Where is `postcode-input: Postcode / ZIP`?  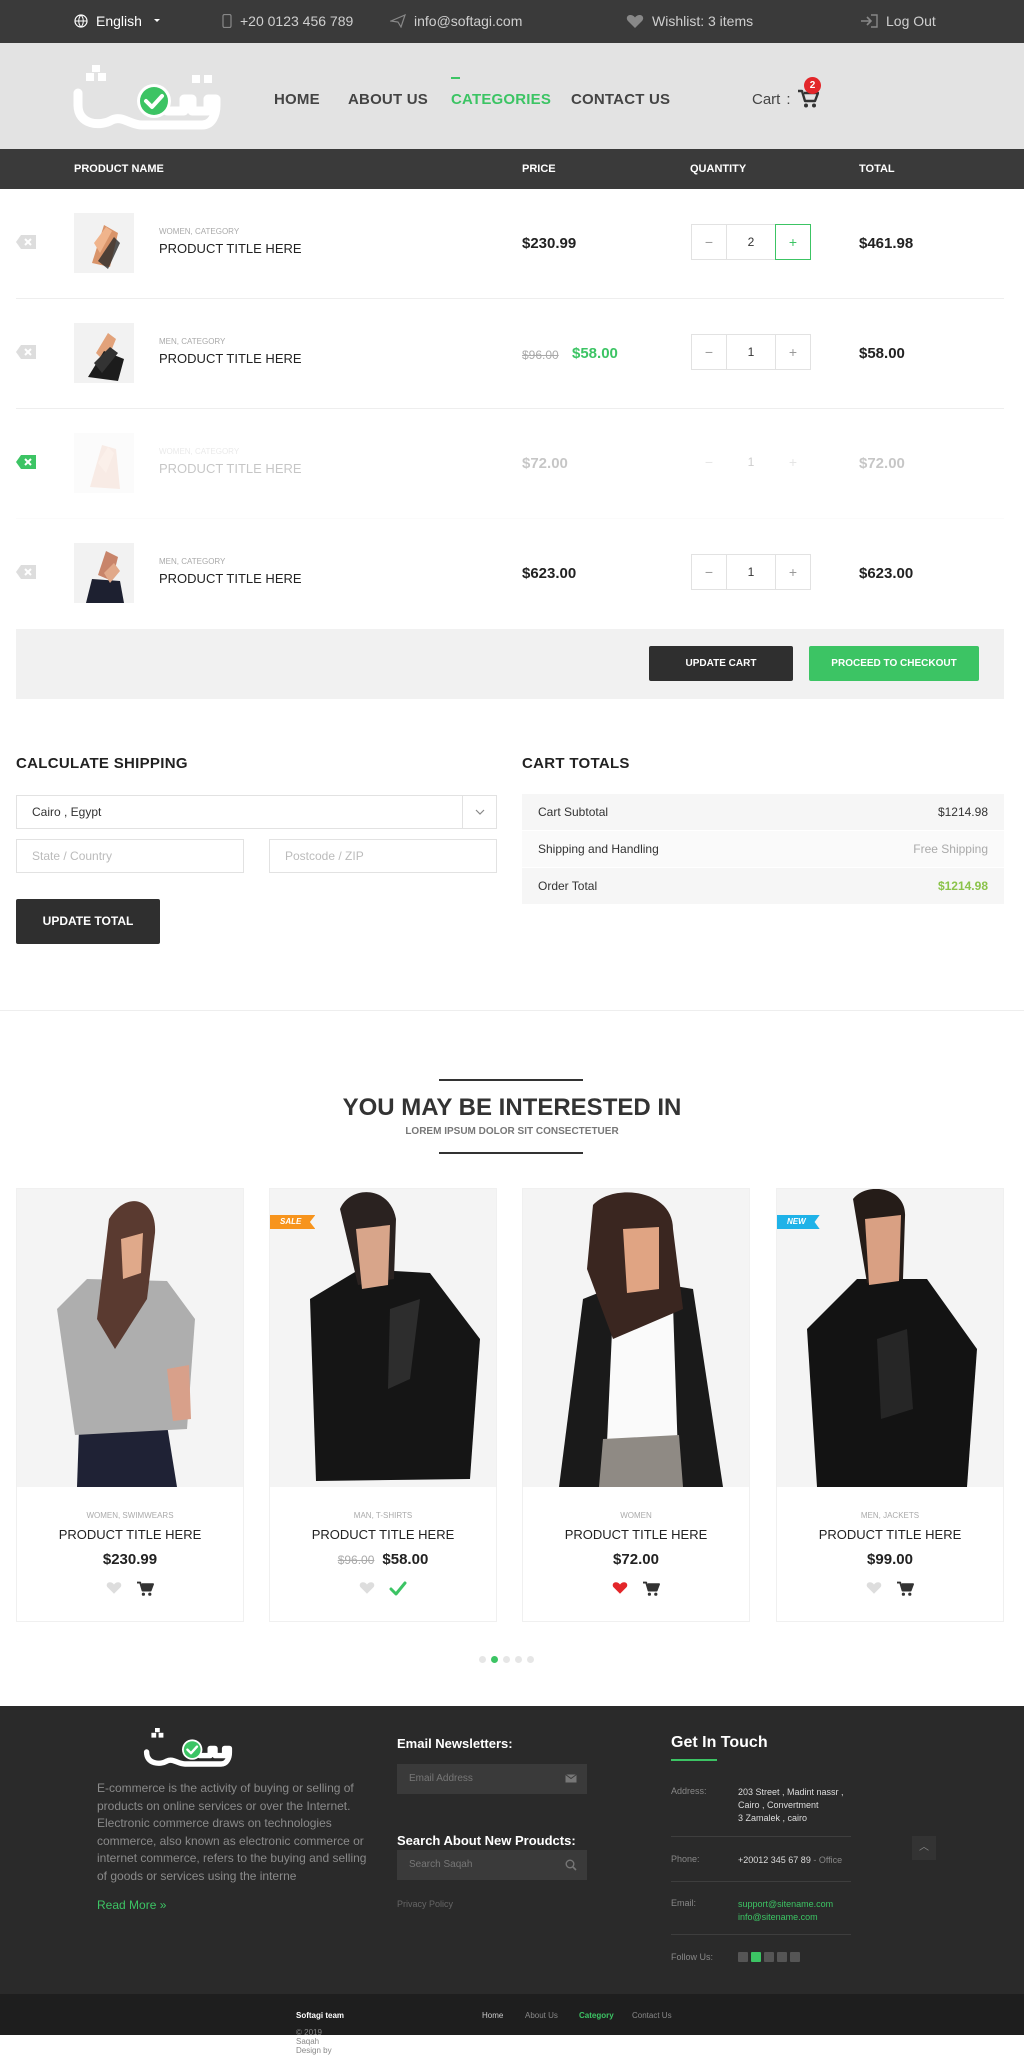
postcode-input: Postcode / ZIP is located at coordinates (383, 856).